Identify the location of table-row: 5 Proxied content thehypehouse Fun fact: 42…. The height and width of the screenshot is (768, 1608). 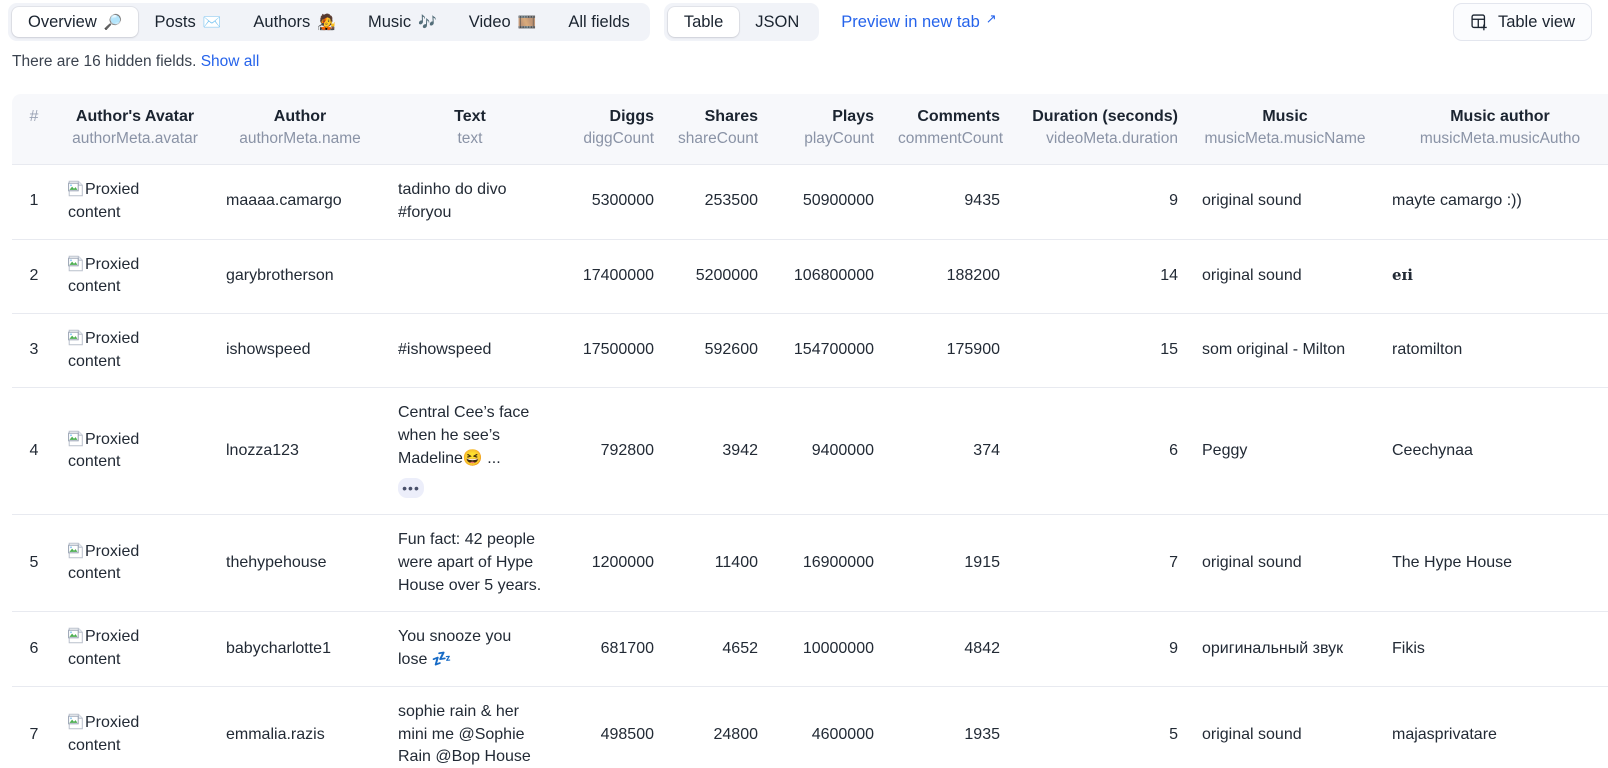
(810, 563).